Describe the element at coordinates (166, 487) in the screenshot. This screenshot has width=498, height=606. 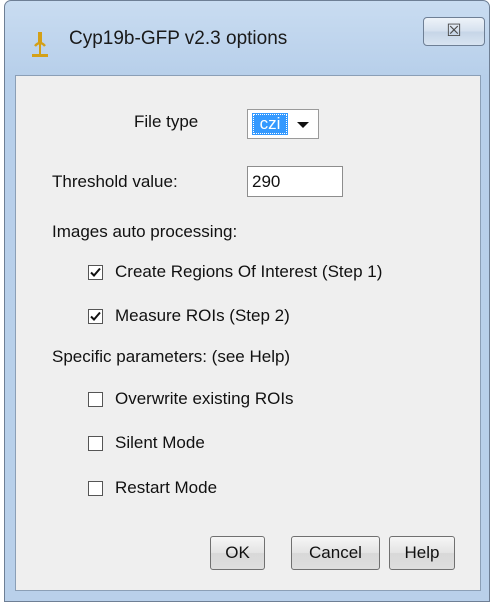
I see `restart-mode-label: Restart Mode` at that location.